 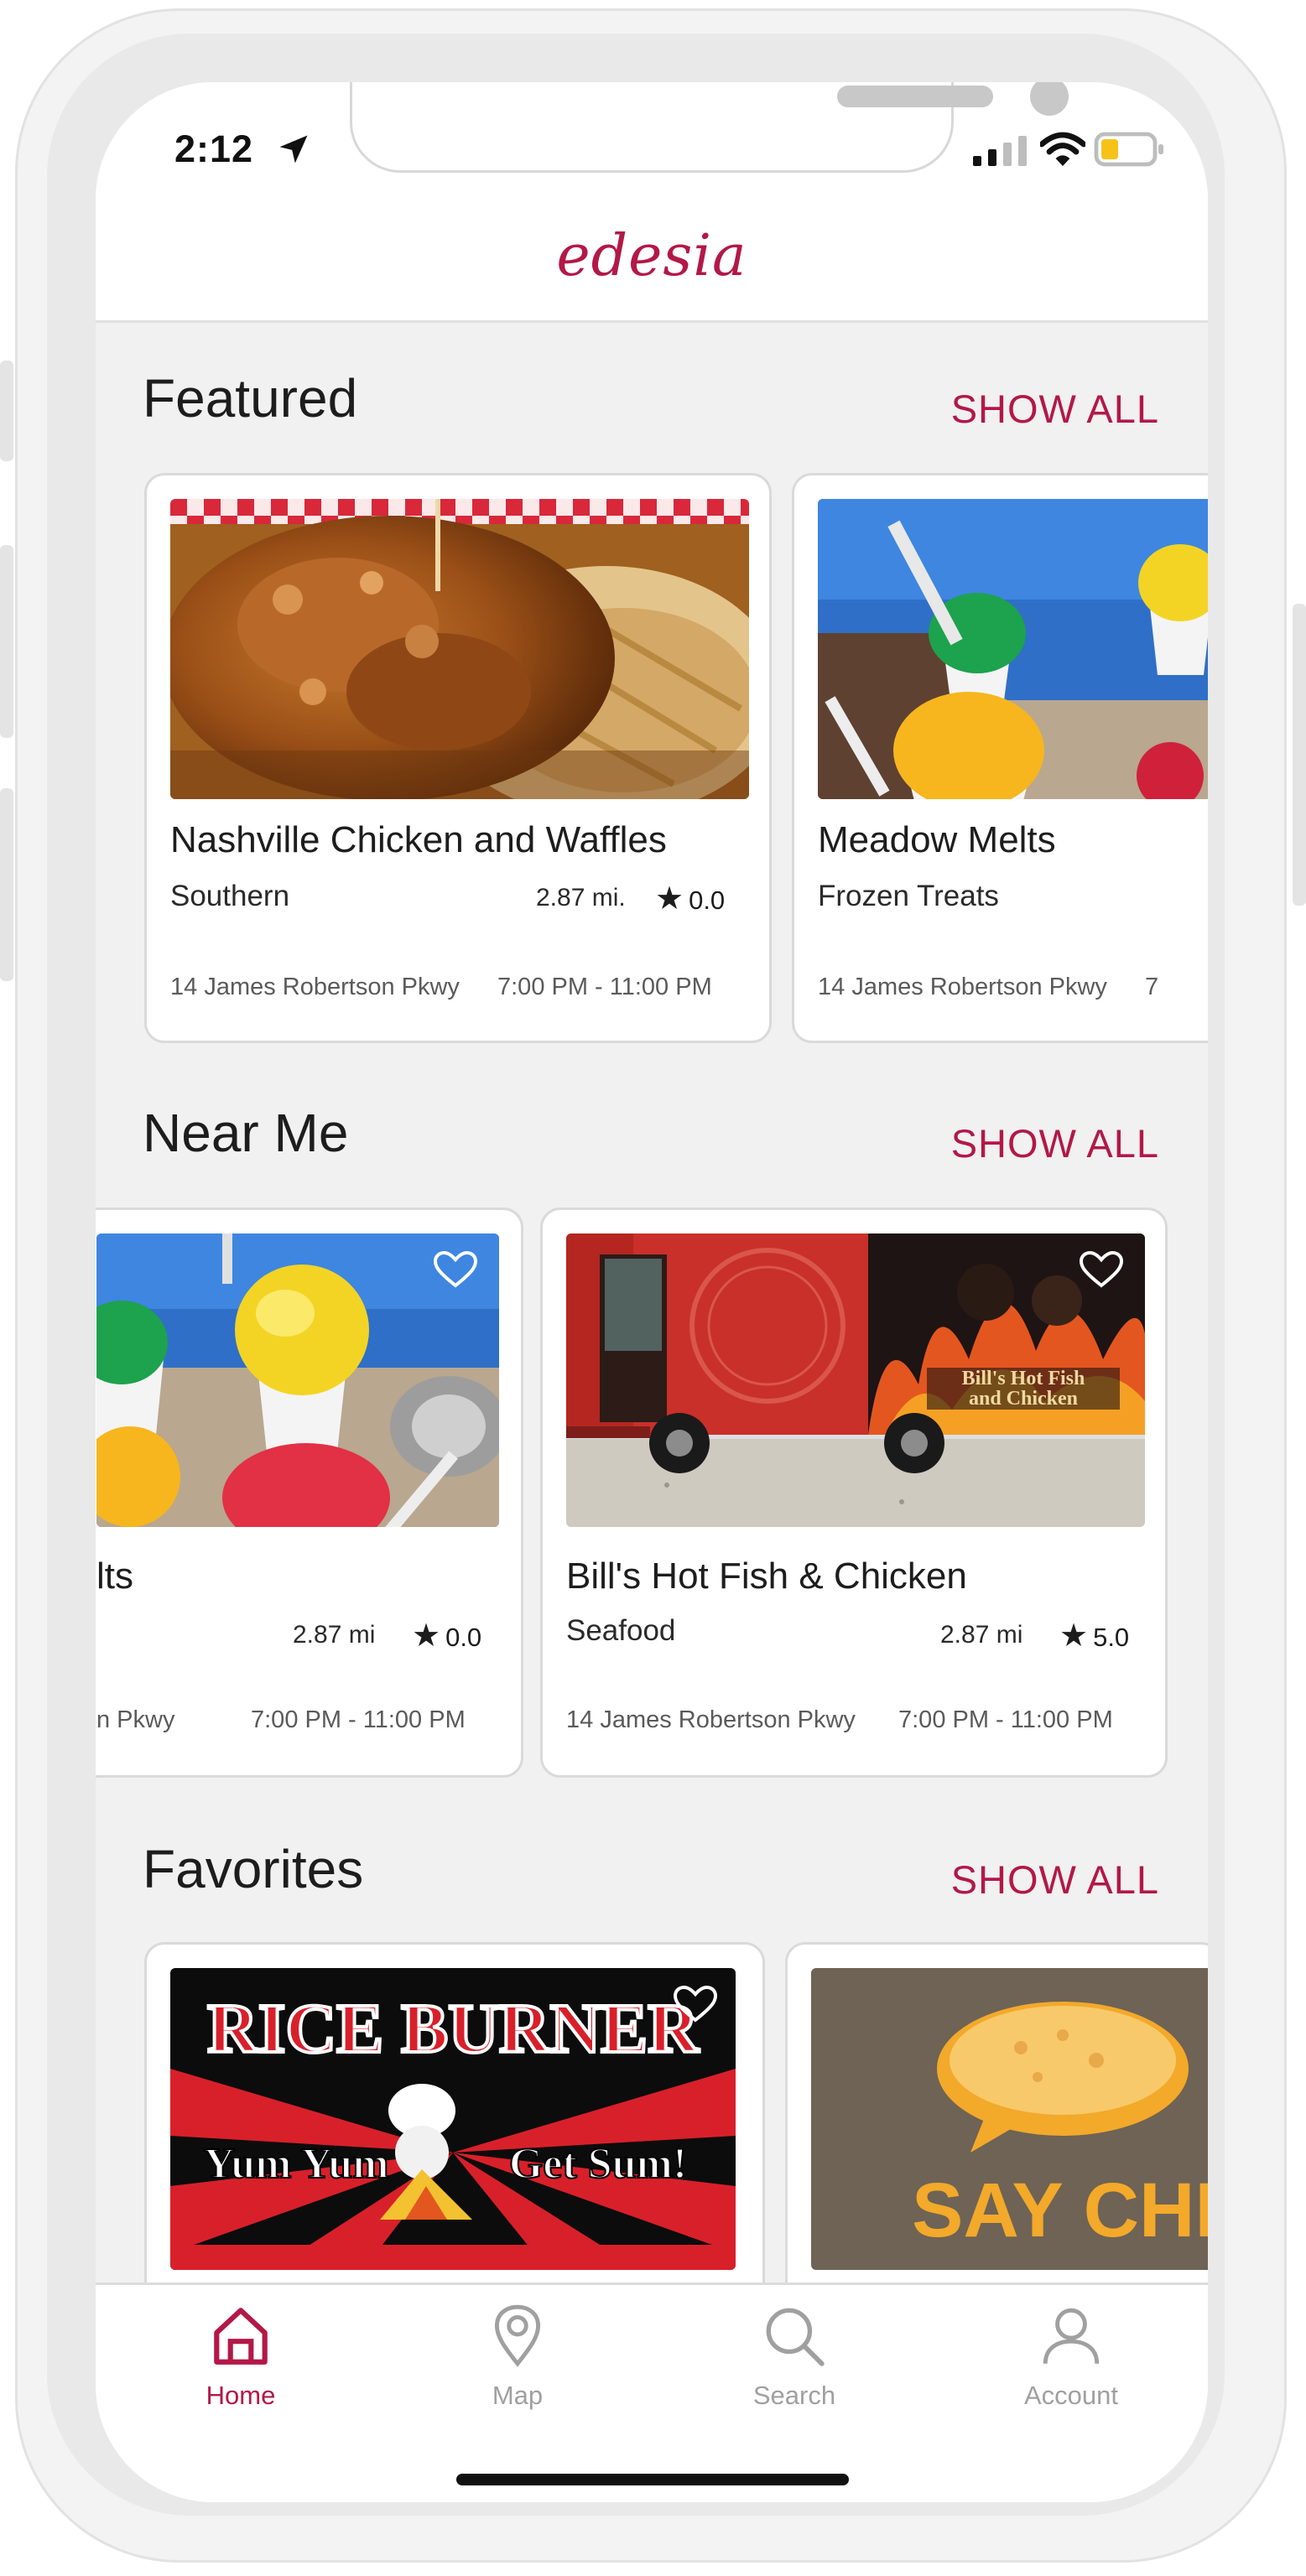 What do you see at coordinates (652, 202) in the screenshot?
I see `app-header: 2:12 edesia` at bounding box center [652, 202].